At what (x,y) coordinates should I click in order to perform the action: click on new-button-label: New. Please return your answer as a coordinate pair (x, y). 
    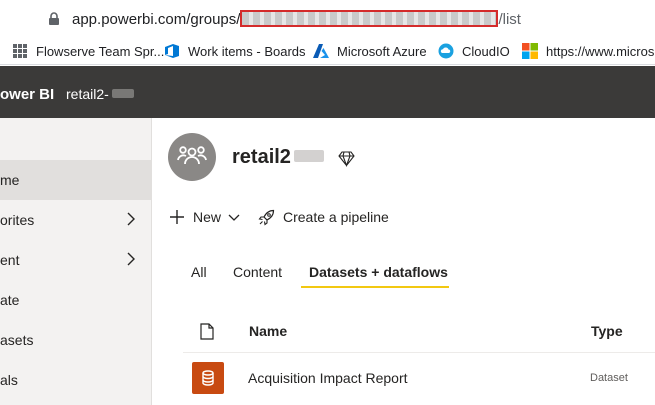
    Looking at the image, I should click on (207, 217).